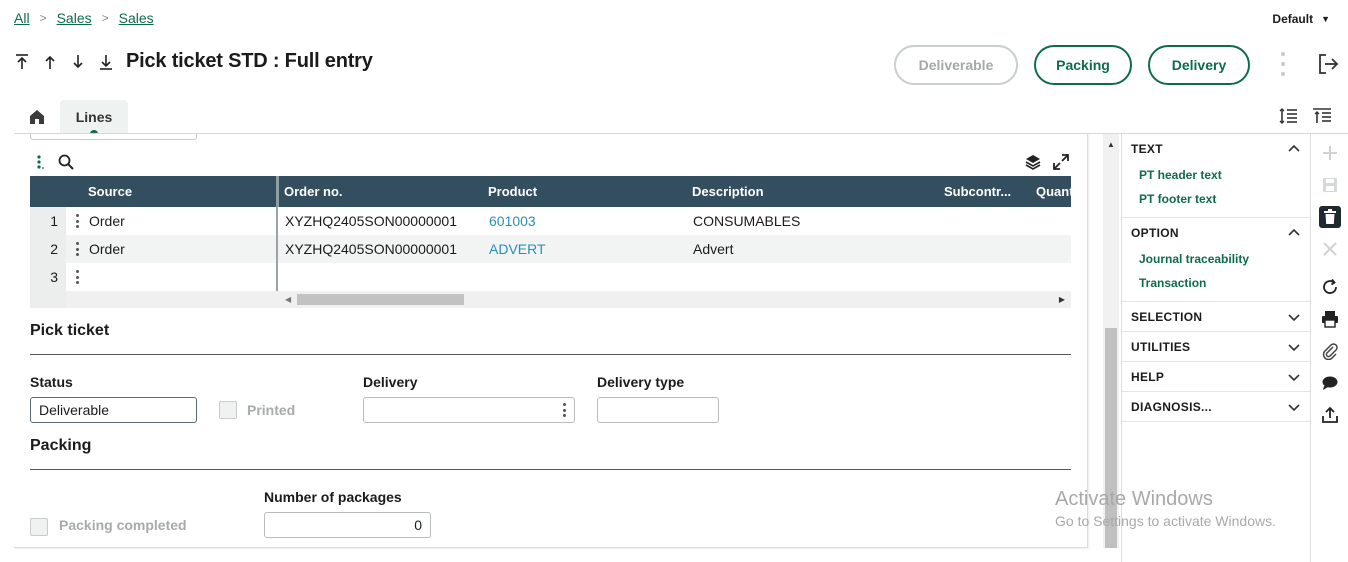 This screenshot has width=1348, height=562. Describe the element at coordinates (746, 221) in the screenshot. I see `cell-description: CONSUMABLES` at that location.